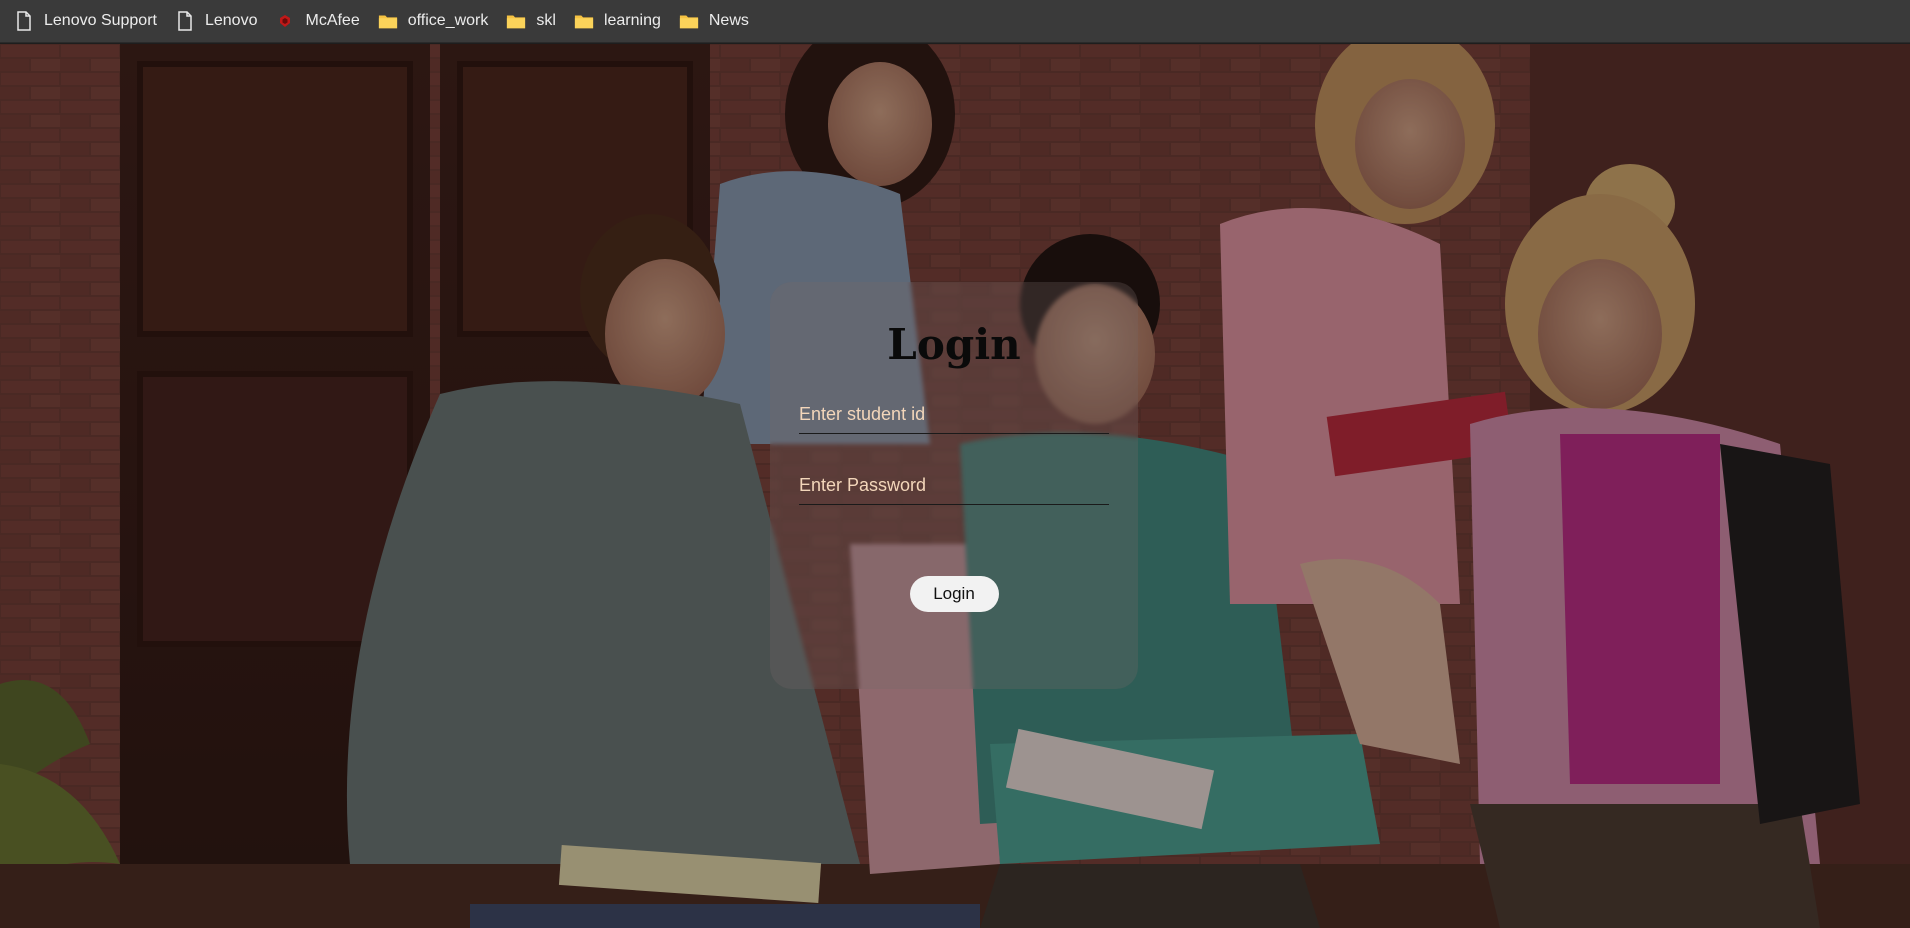 Image resolution: width=1910 pixels, height=928 pixels. Describe the element at coordinates (448, 20) in the screenshot. I see `bookmark-label: office_work` at that location.